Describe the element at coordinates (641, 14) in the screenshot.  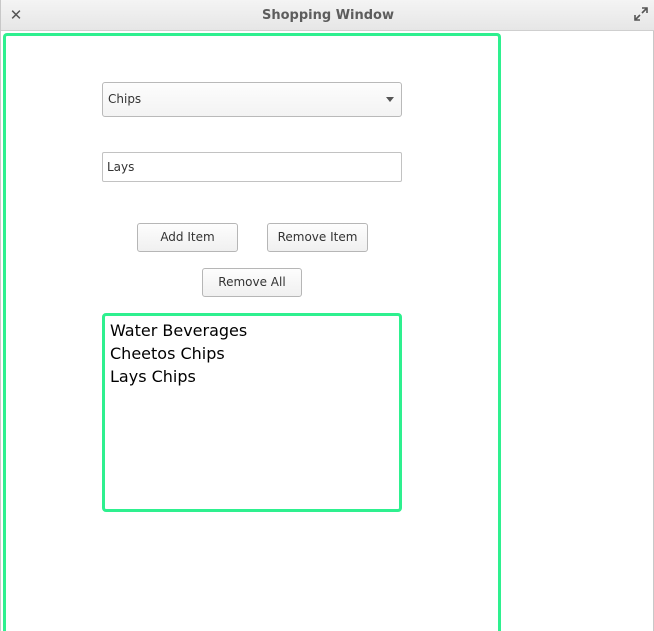
I see `maximize-icon` at that location.